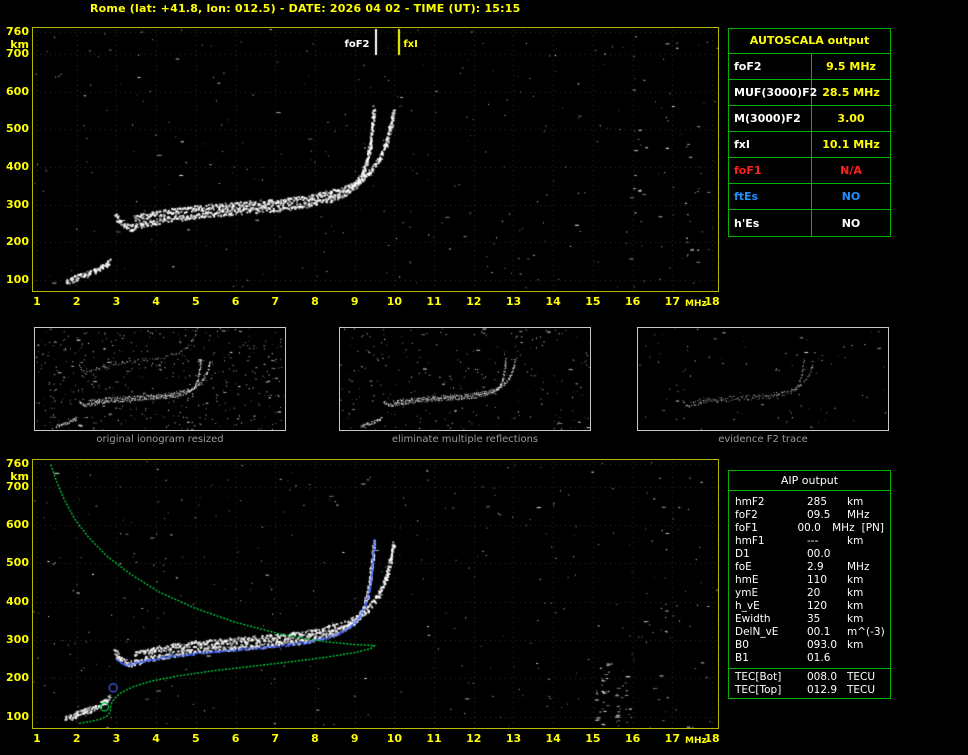  Describe the element at coordinates (817, 606) in the screenshot. I see `aip-value: 120` at that location.